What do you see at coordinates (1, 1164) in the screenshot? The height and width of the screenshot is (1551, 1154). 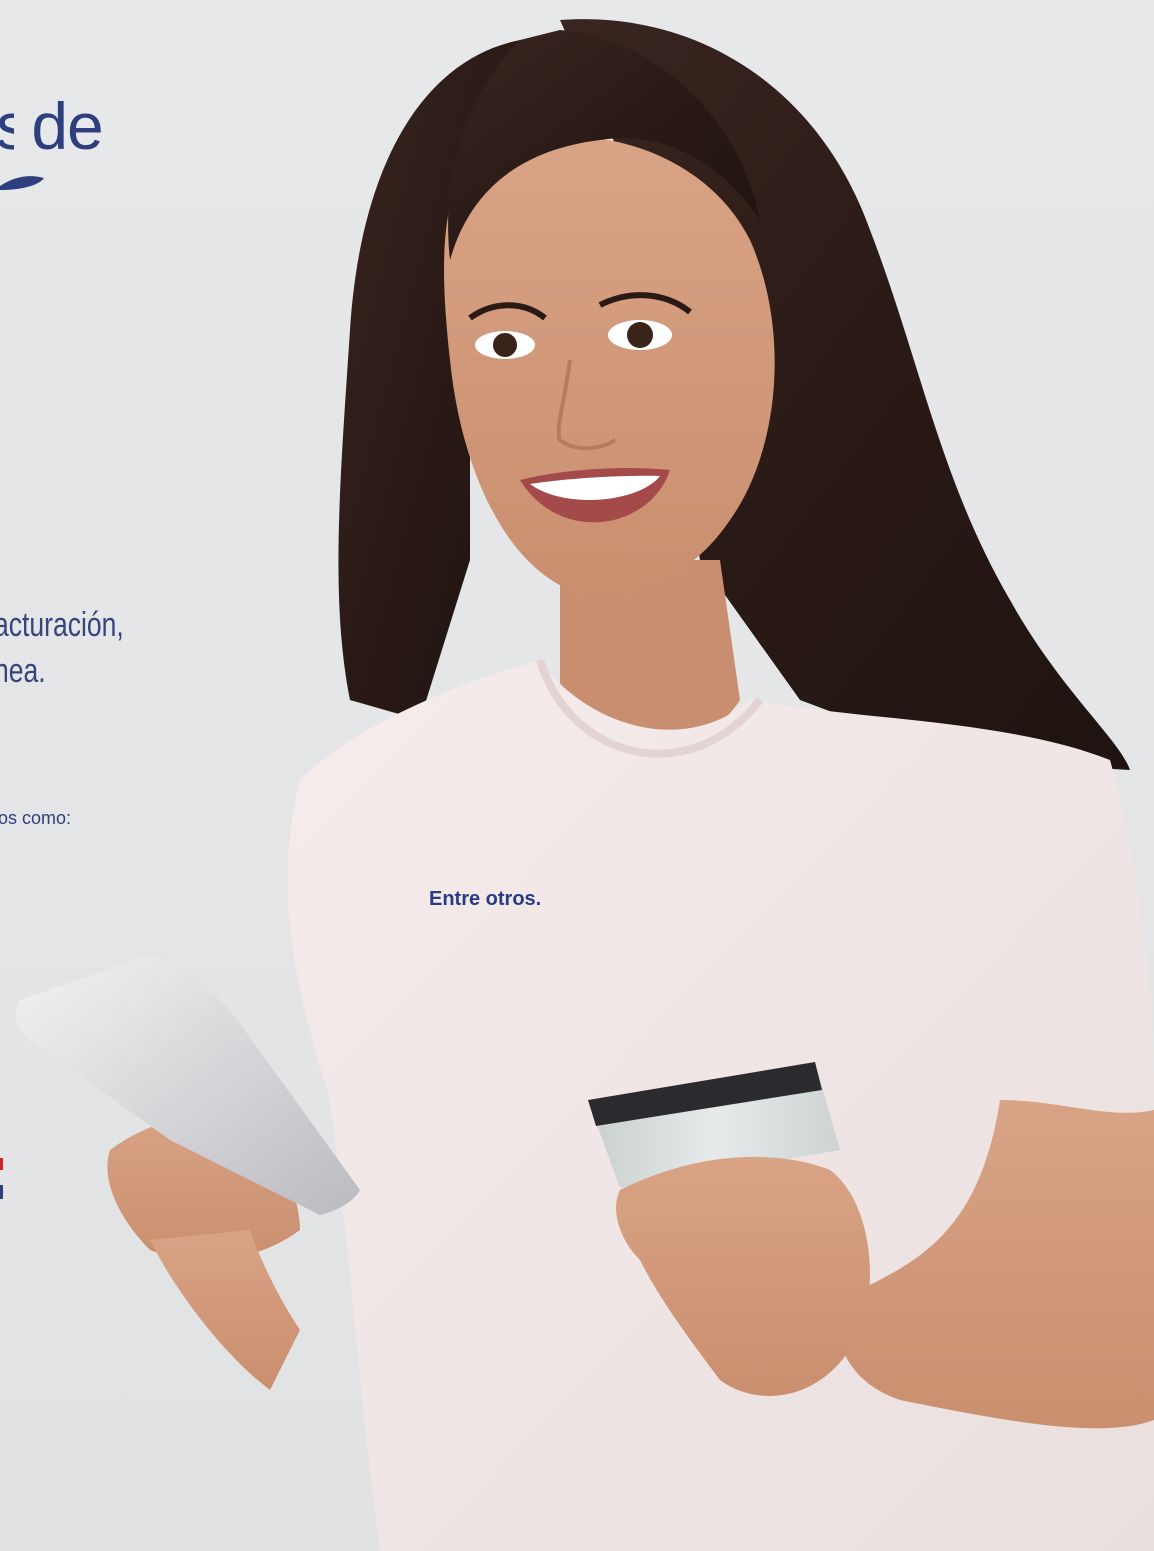 I see `red-accent-mark` at bounding box center [1, 1164].